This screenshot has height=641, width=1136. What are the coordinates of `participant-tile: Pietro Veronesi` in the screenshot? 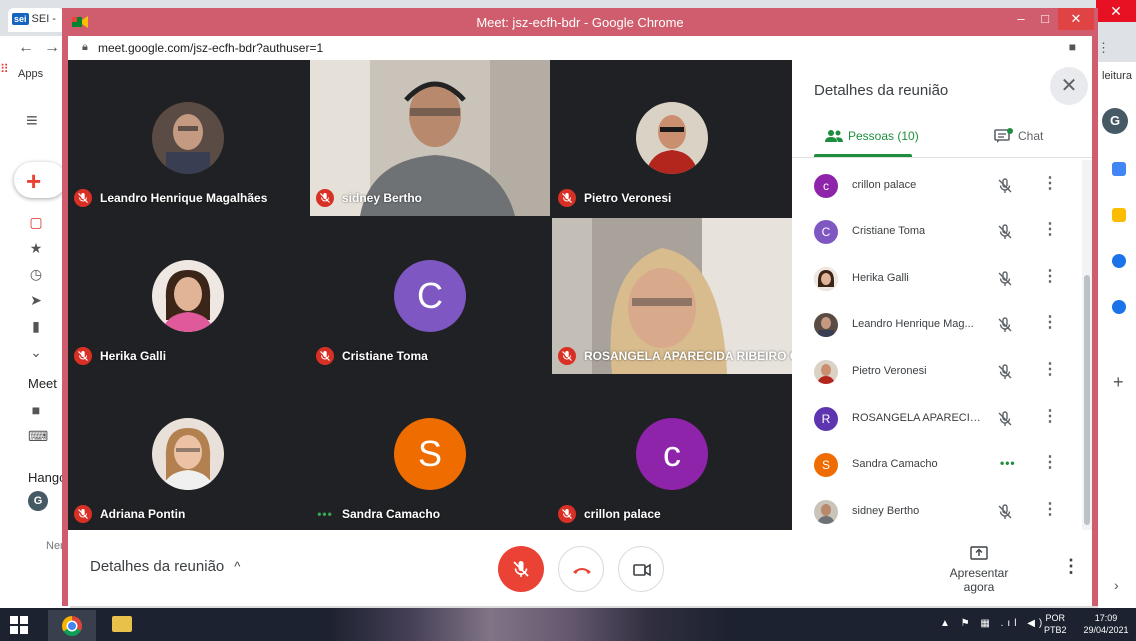 It's located at (672, 138).